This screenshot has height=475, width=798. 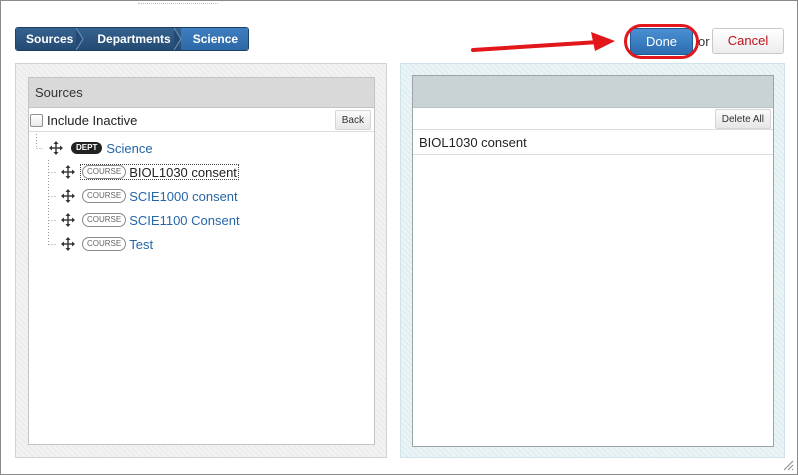 I want to click on include-inactive-label: Include Inactive, so click(x=92, y=120).